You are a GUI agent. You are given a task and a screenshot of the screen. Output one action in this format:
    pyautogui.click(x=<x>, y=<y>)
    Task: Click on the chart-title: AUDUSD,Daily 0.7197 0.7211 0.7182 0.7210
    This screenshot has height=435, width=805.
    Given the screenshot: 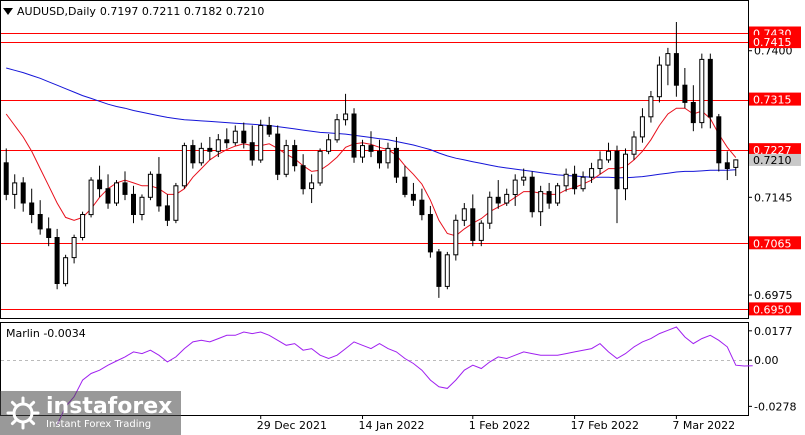 What is the action you would take?
    pyautogui.click(x=134, y=11)
    